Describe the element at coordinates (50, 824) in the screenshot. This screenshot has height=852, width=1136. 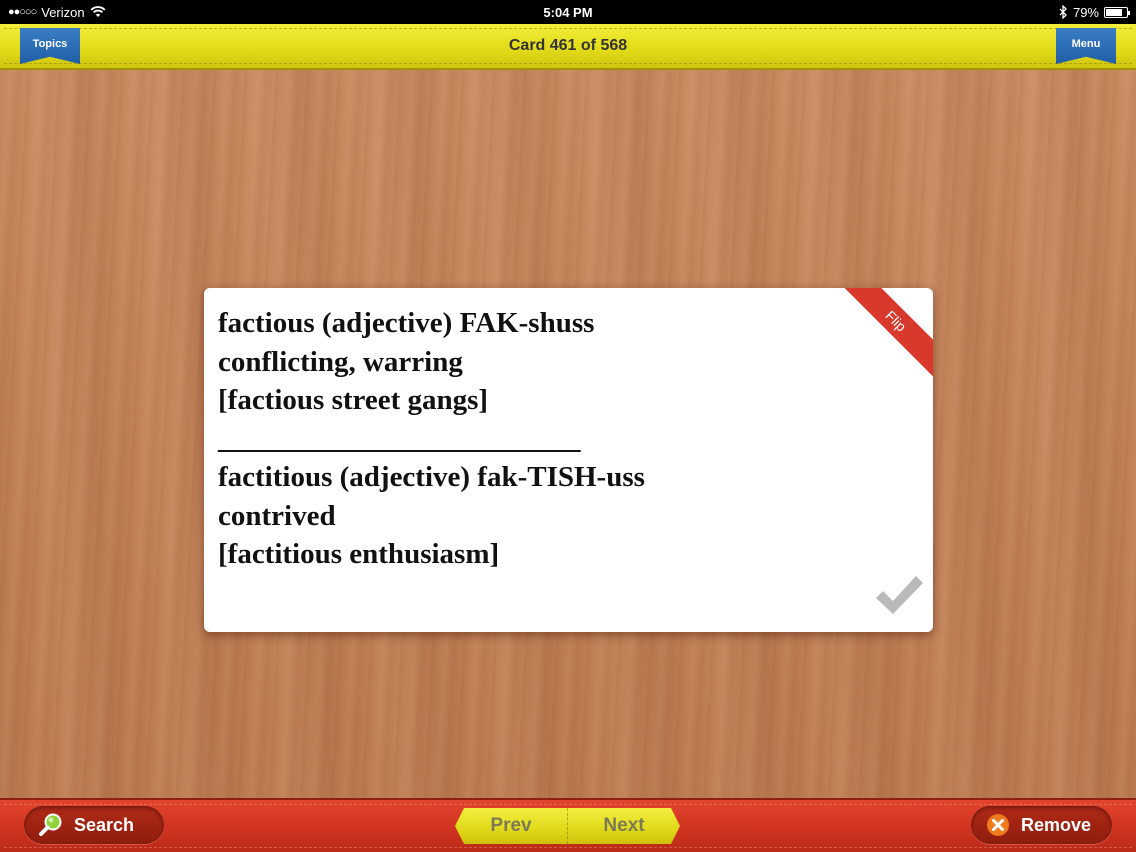
I see `search-icon` at that location.